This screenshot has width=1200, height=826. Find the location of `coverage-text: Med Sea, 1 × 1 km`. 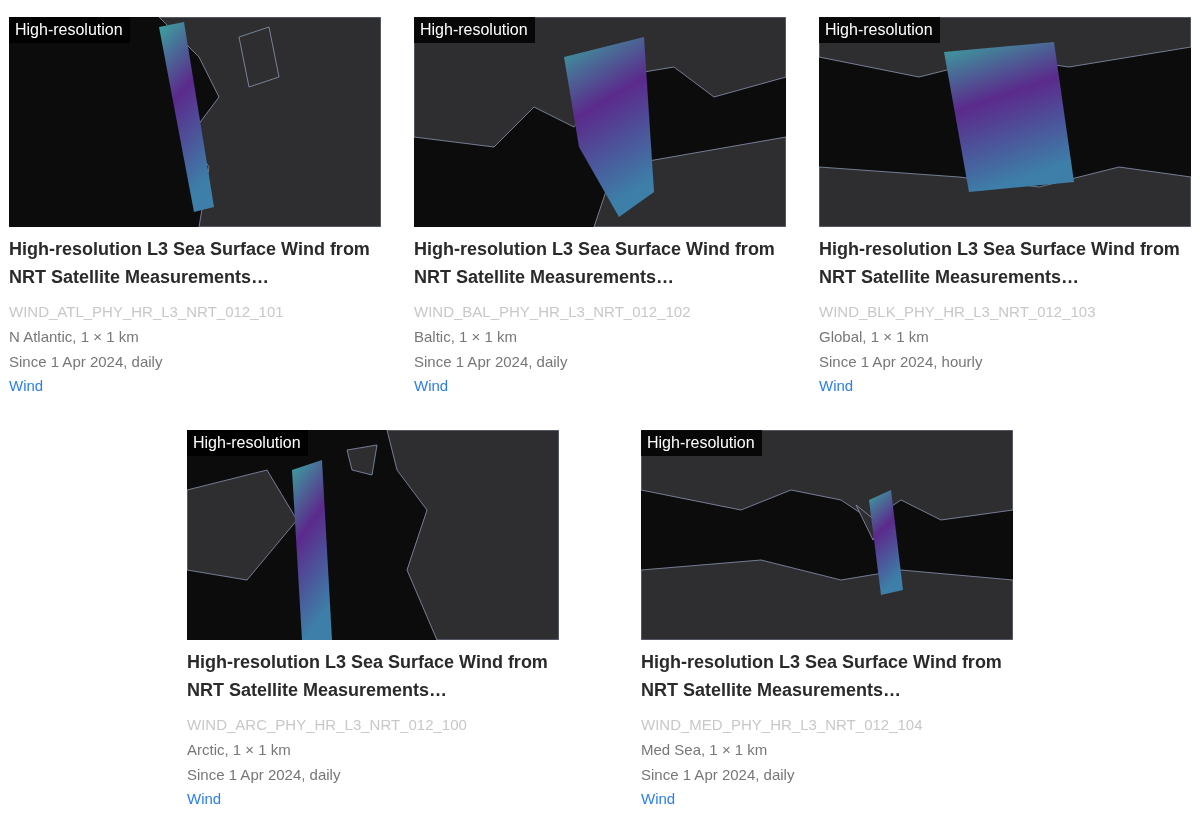

coverage-text: Med Sea, 1 × 1 km is located at coordinates (705, 750).